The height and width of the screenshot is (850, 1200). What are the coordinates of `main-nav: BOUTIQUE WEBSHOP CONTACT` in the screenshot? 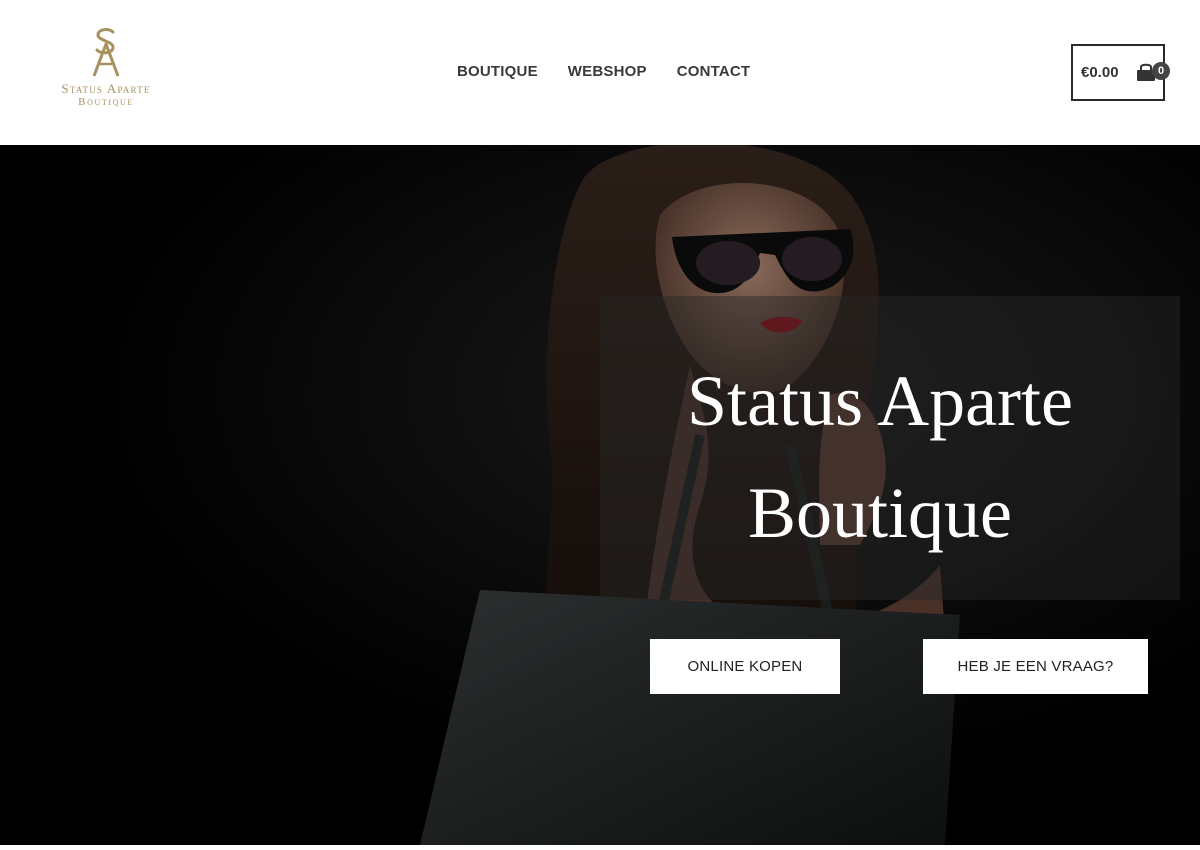 It's located at (603, 72).